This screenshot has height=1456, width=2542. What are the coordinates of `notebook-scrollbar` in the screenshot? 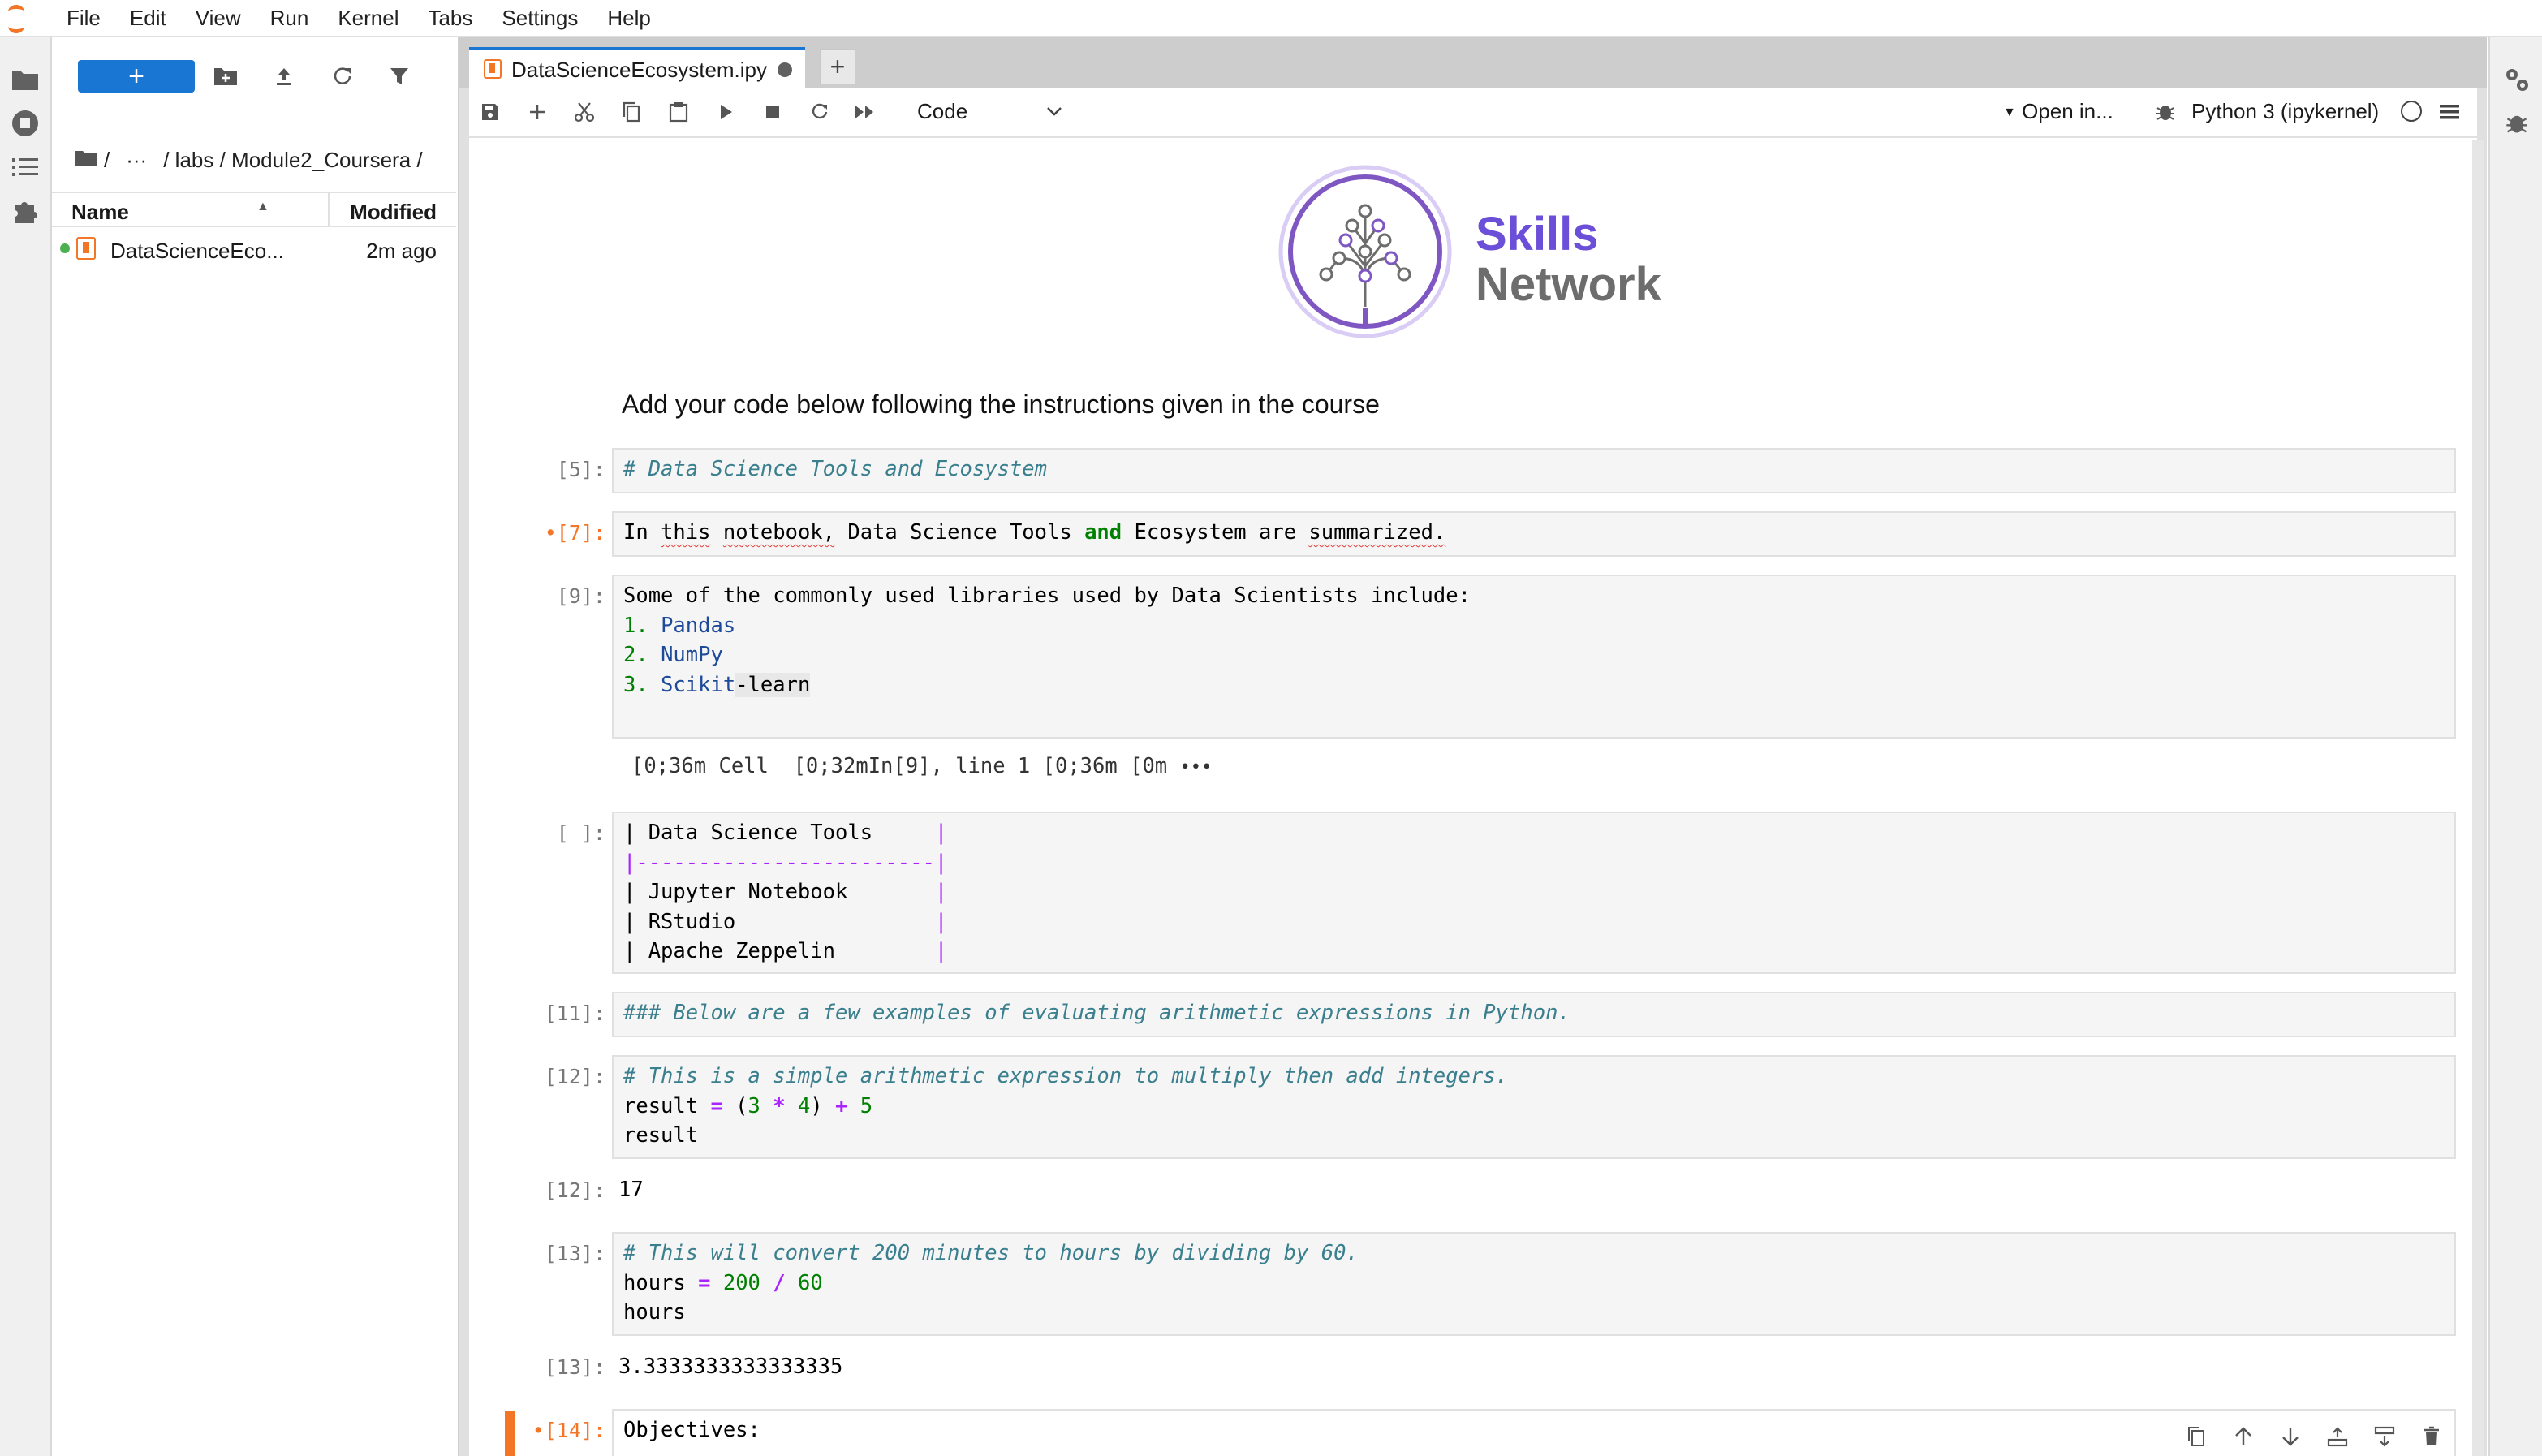 It's located at (2478, 798).